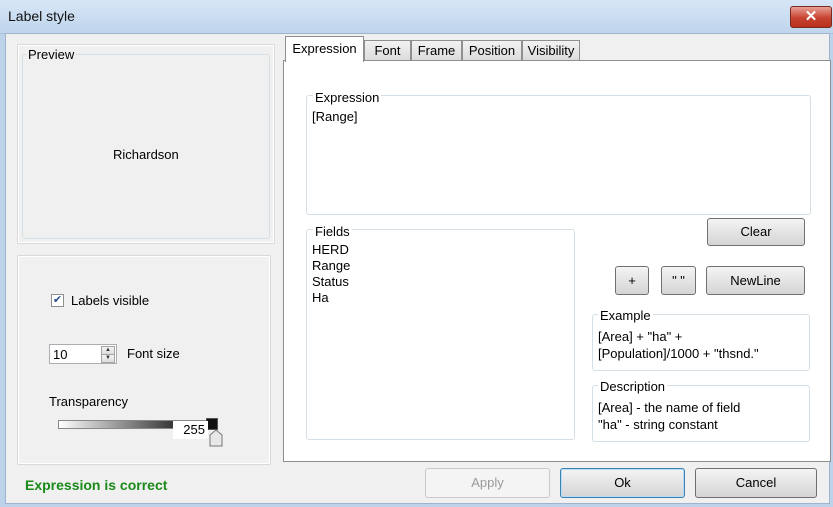  Describe the element at coordinates (487, 483) in the screenshot. I see `apply-button: Apply` at that location.